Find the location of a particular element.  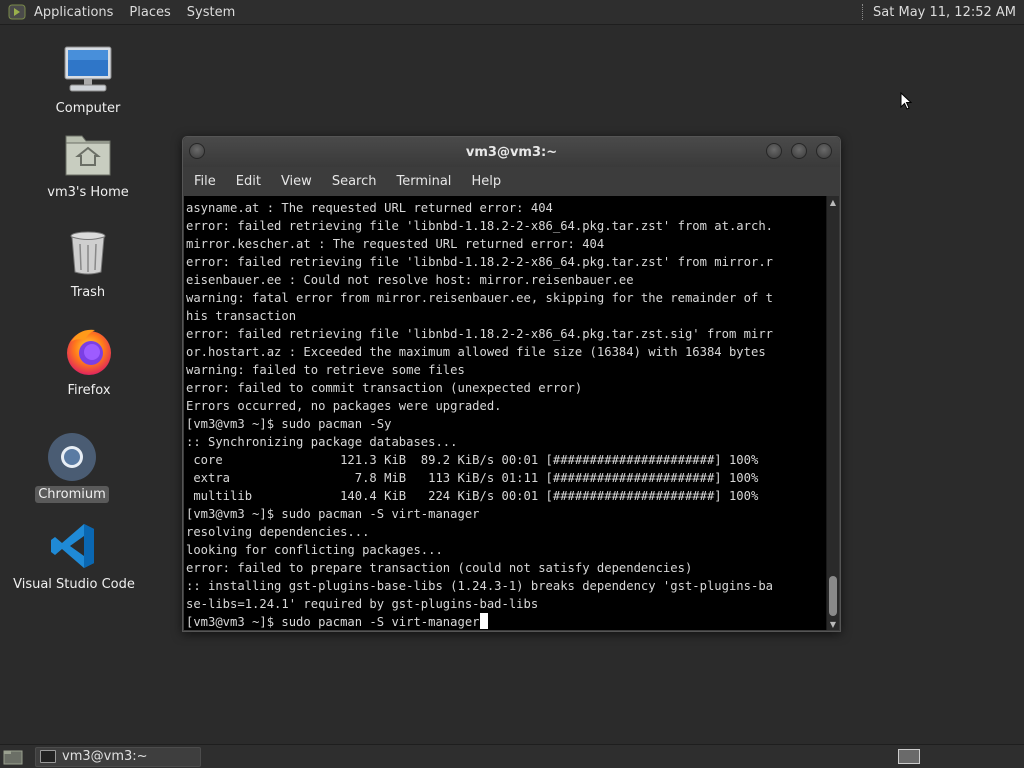

terminal-line: [vm3@vm3 ~]$ sudo pacman -Sy is located at coordinates (289, 424).